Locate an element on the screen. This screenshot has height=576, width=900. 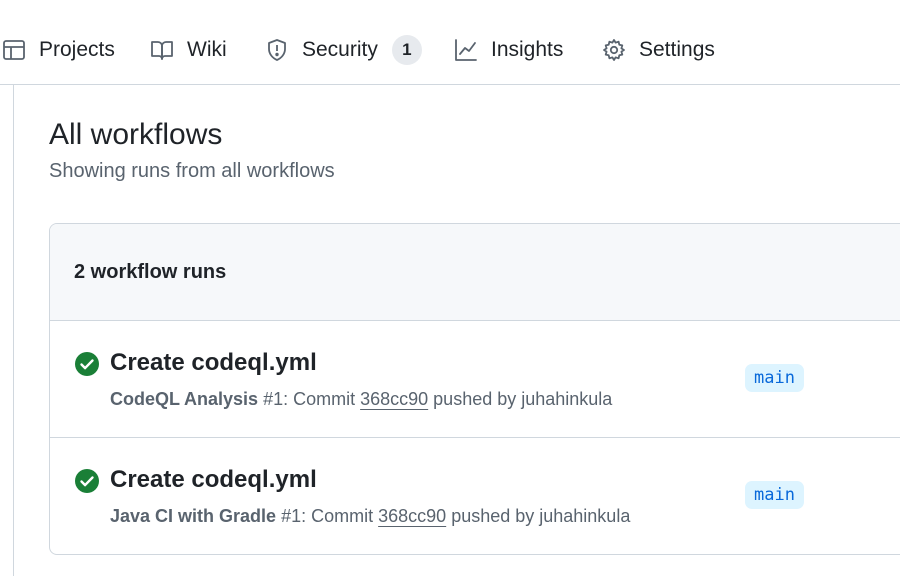
shield-icon is located at coordinates (277, 50).